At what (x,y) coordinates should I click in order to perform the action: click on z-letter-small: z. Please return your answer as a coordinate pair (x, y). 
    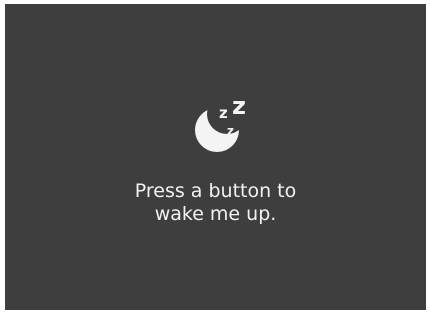
    Looking at the image, I should click on (230, 131).